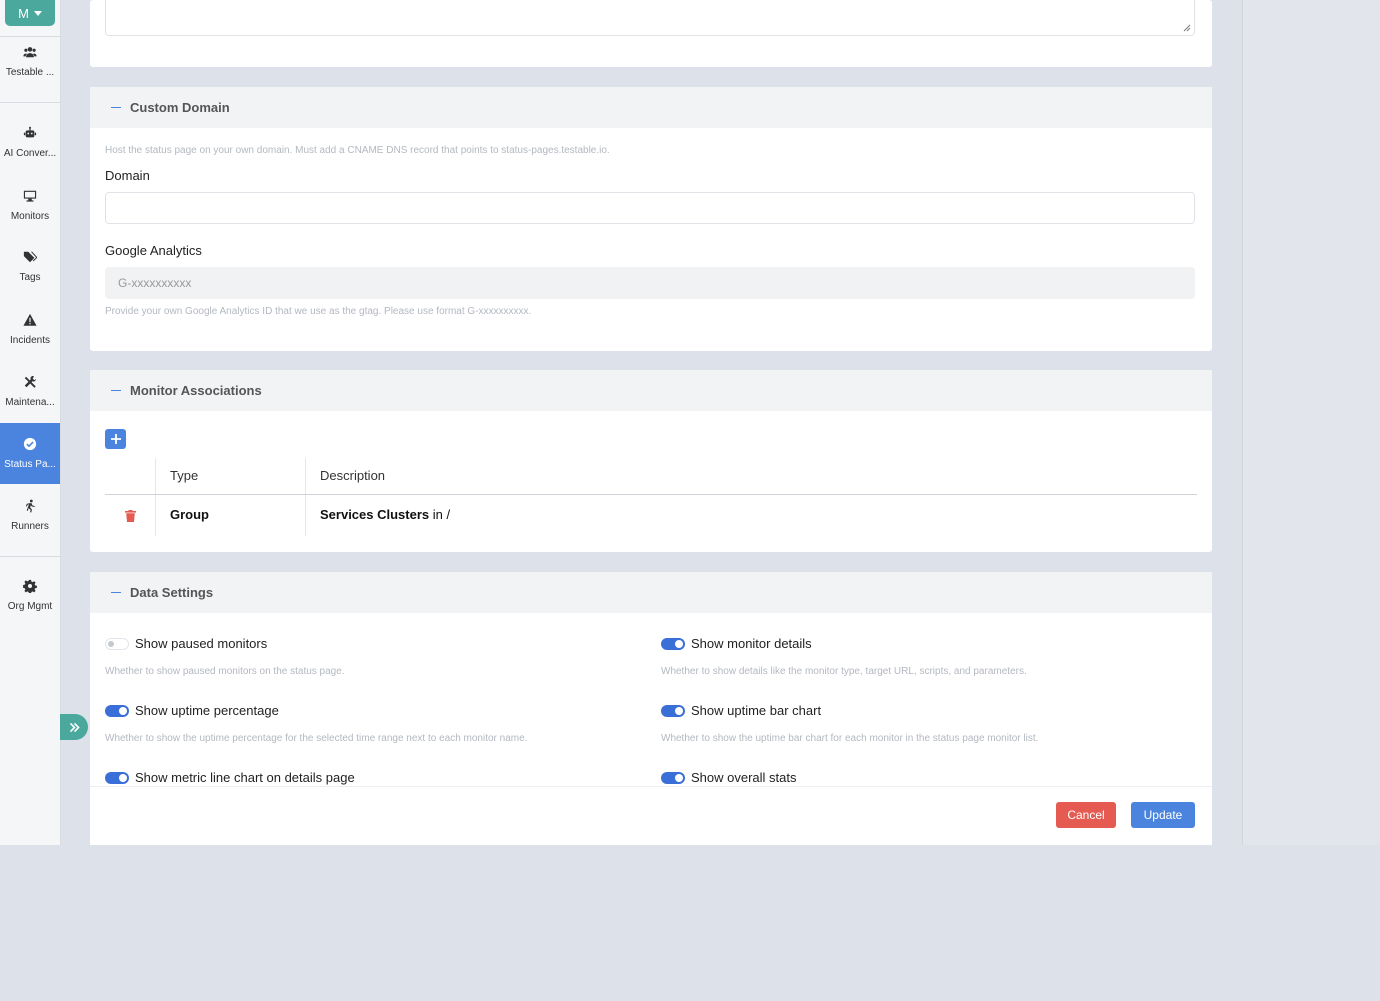 The height and width of the screenshot is (1001, 1380). Describe the element at coordinates (30, 595) in the screenshot. I see `sidebar-item-org-mgmt: Org Mgmt` at that location.